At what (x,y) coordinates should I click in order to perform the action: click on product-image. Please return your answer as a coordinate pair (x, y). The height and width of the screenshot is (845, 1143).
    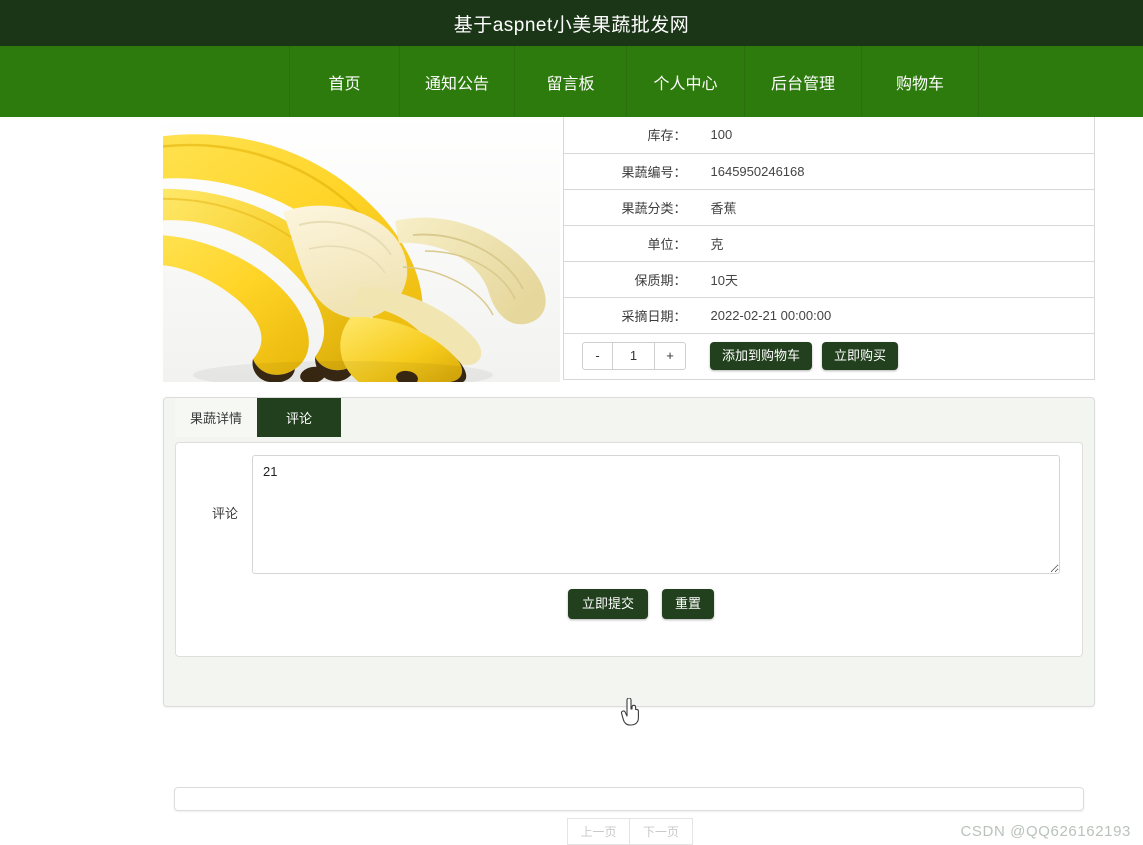
    Looking at the image, I should click on (361, 249).